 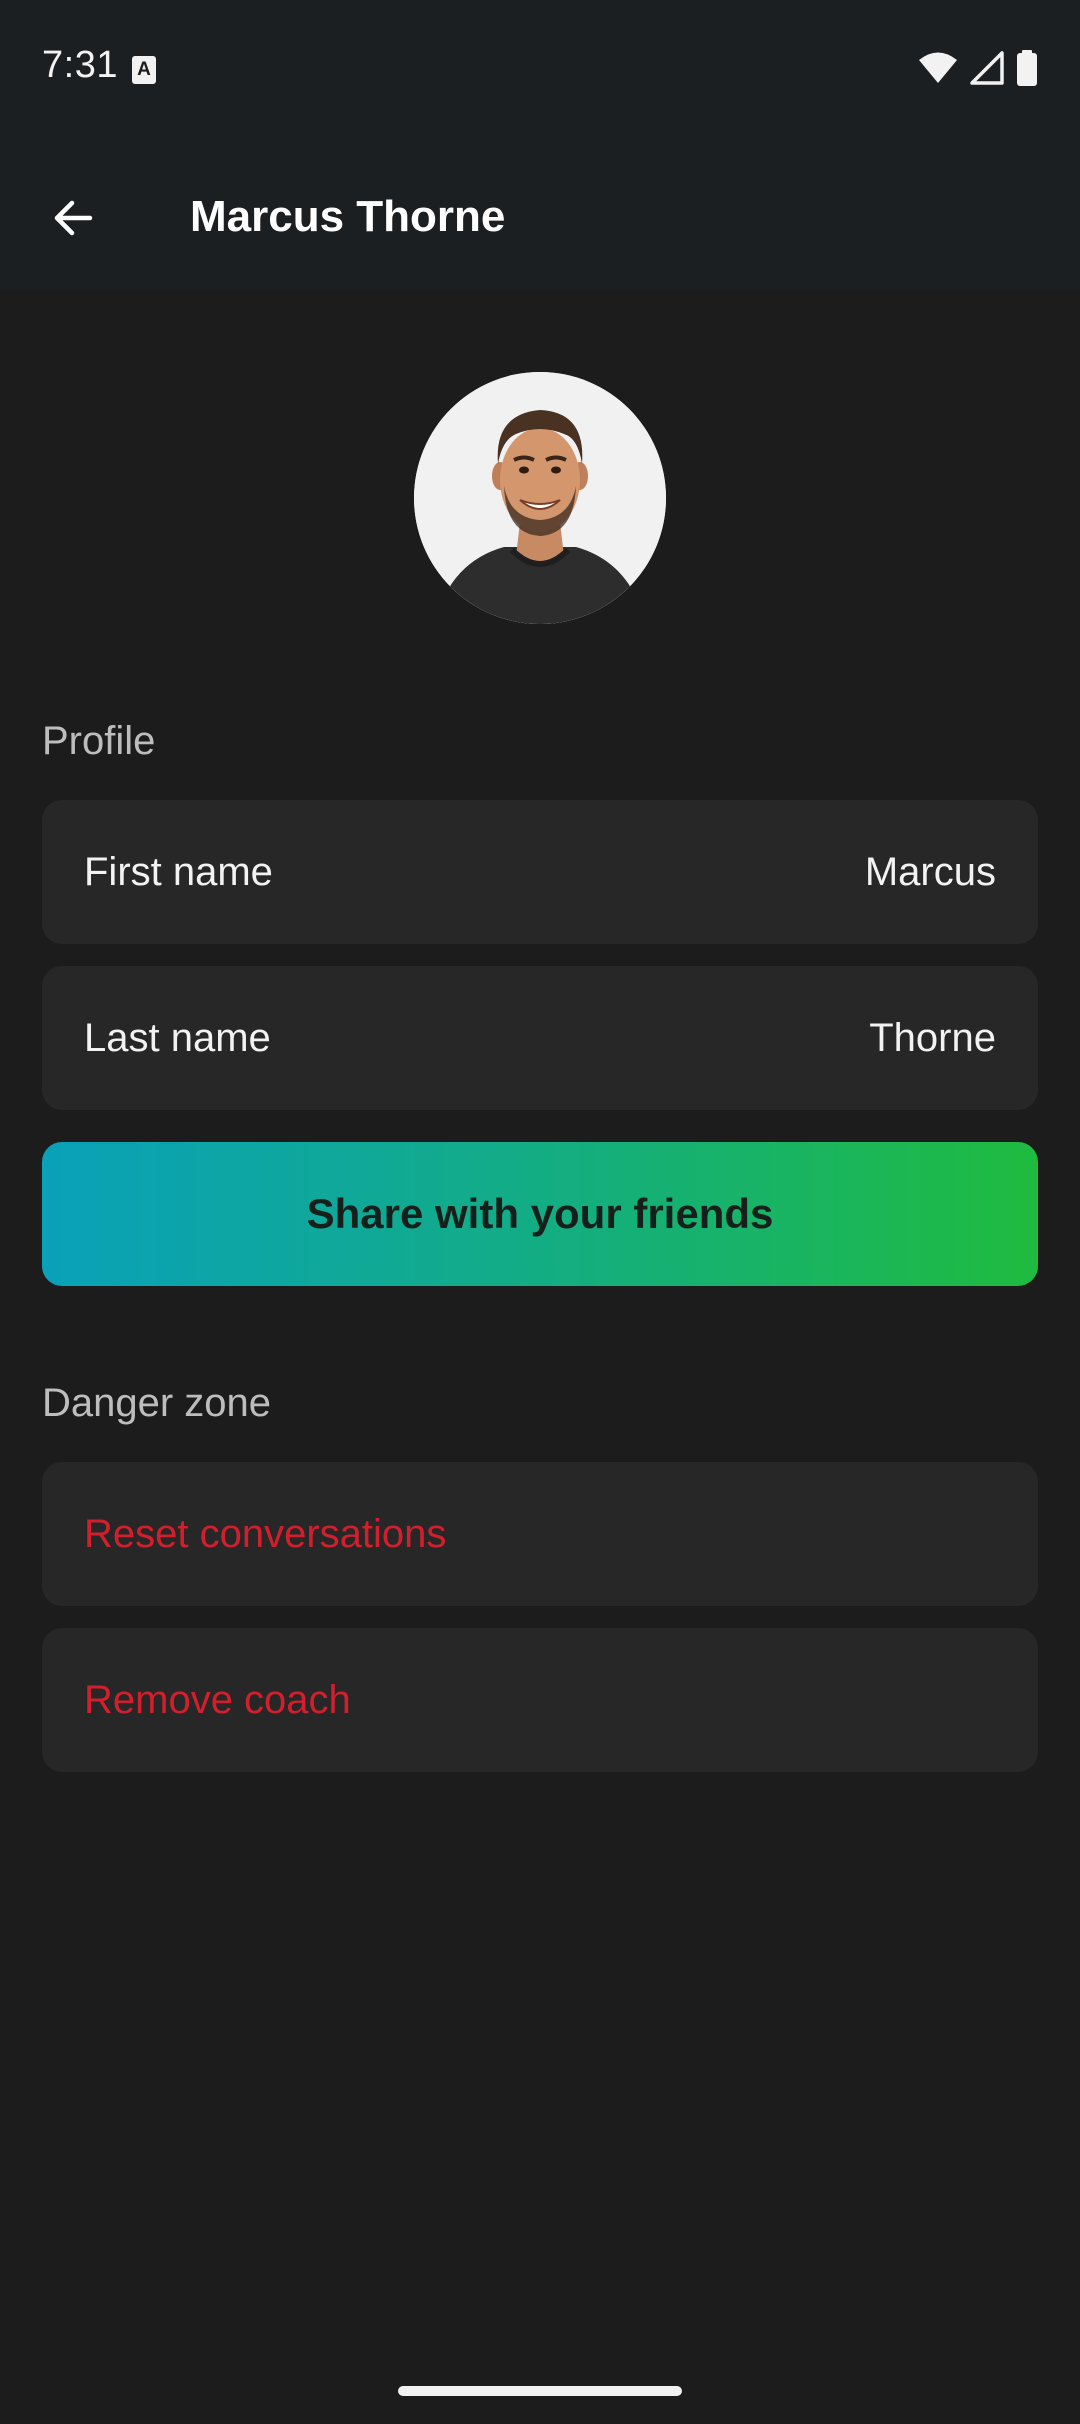 I want to click on share-button: Share with your friends, so click(x=540, y=1214).